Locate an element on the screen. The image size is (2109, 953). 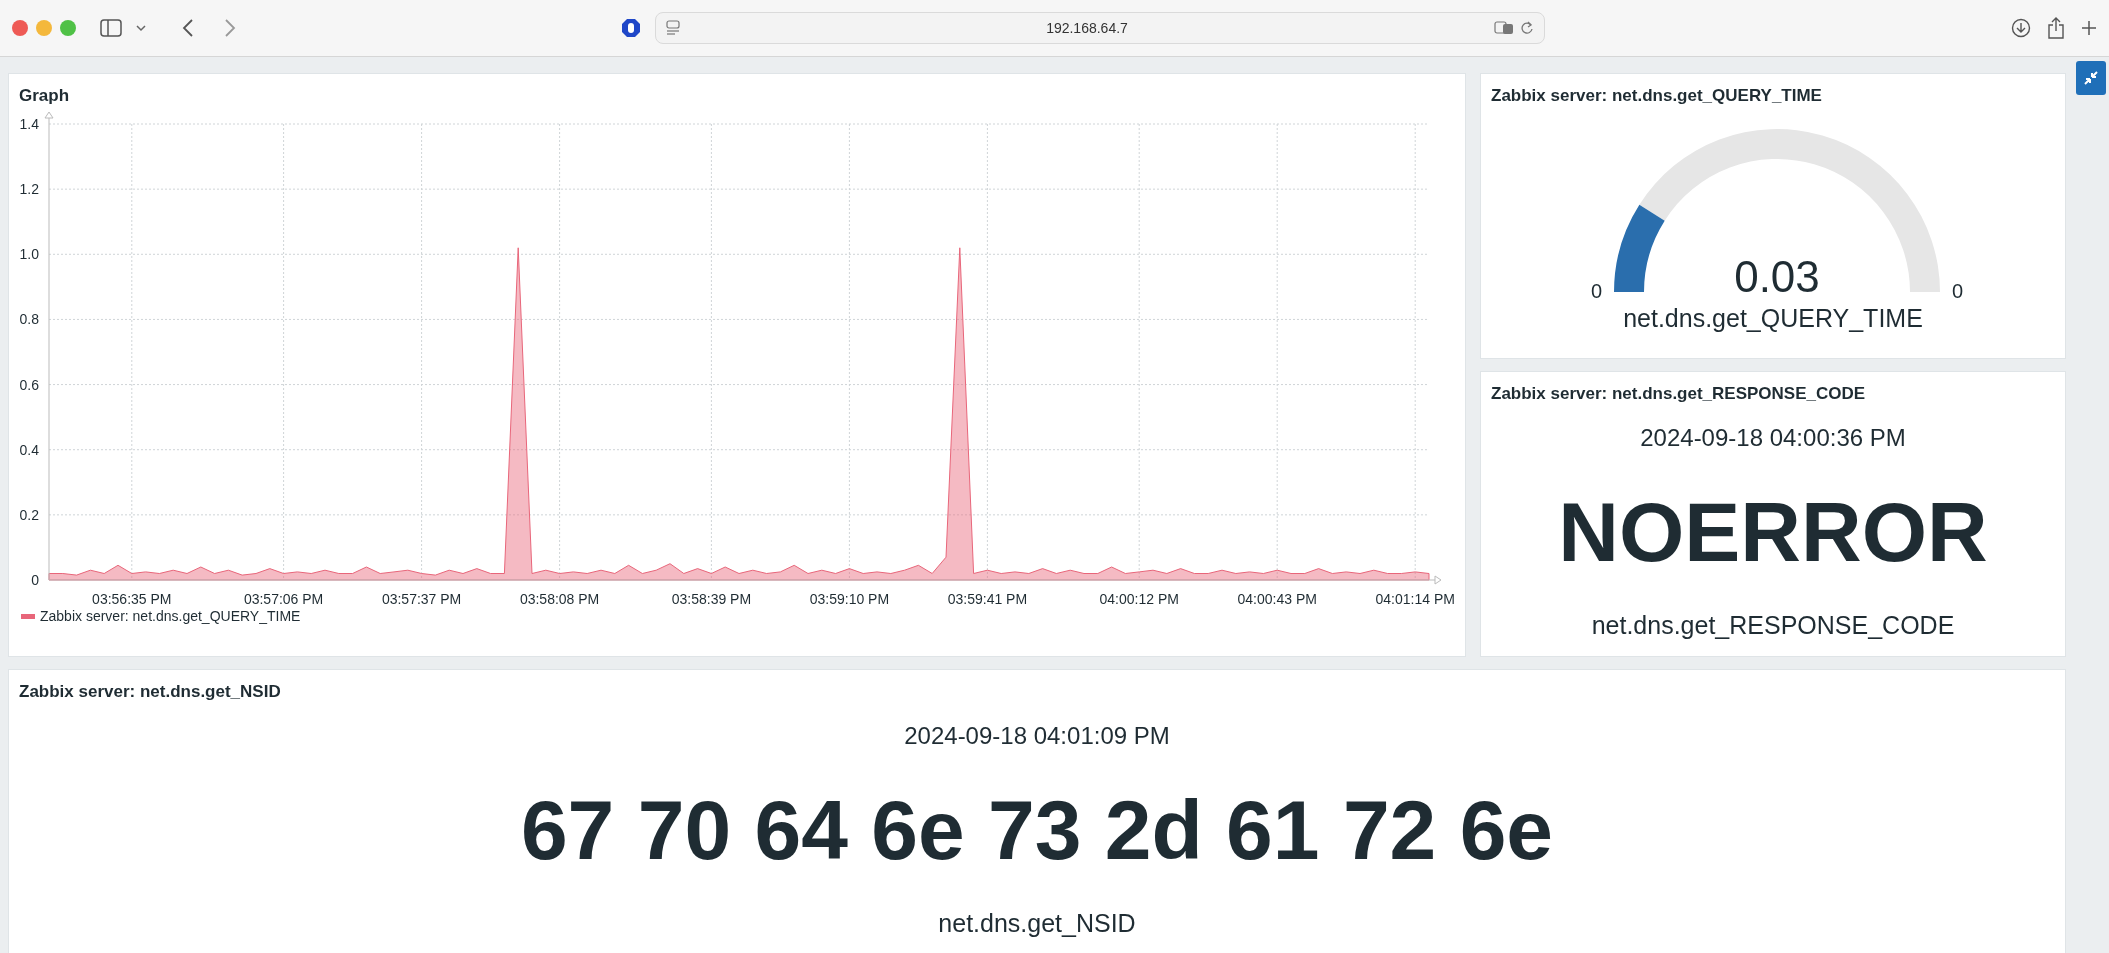
legend-swatch is located at coordinates (28, 616).